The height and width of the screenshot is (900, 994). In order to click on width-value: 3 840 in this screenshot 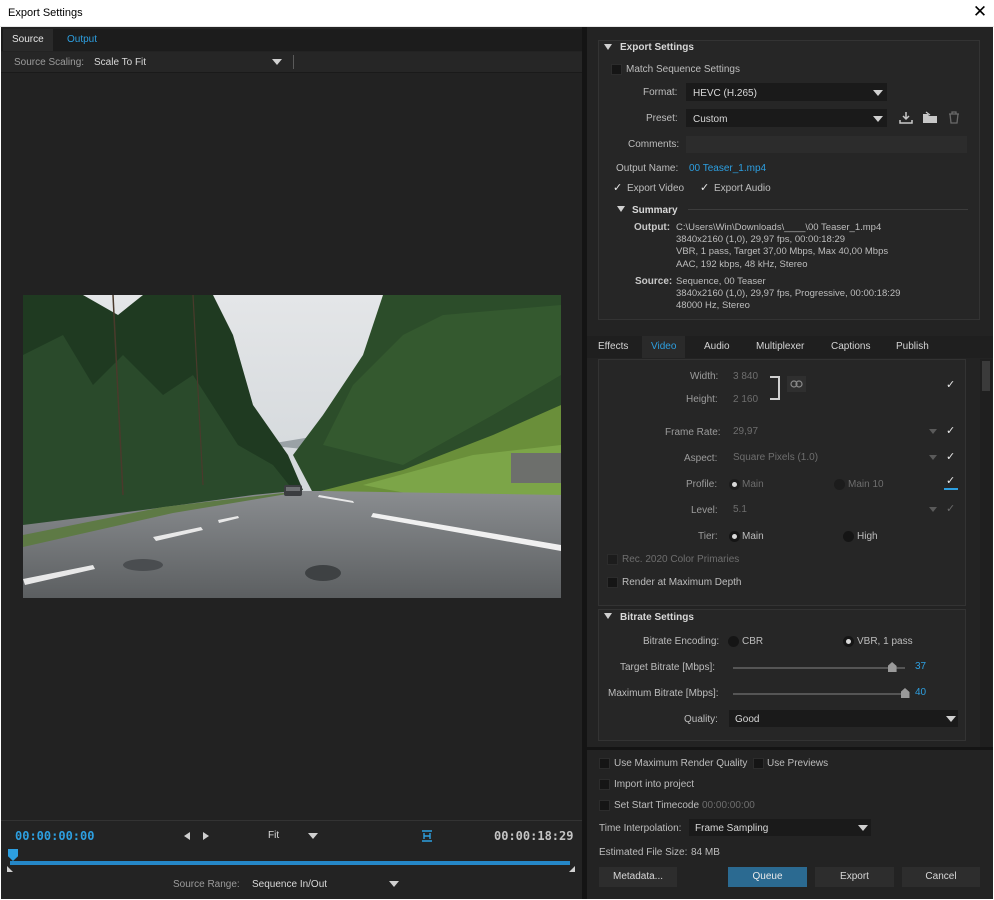, I will do `click(745, 376)`.